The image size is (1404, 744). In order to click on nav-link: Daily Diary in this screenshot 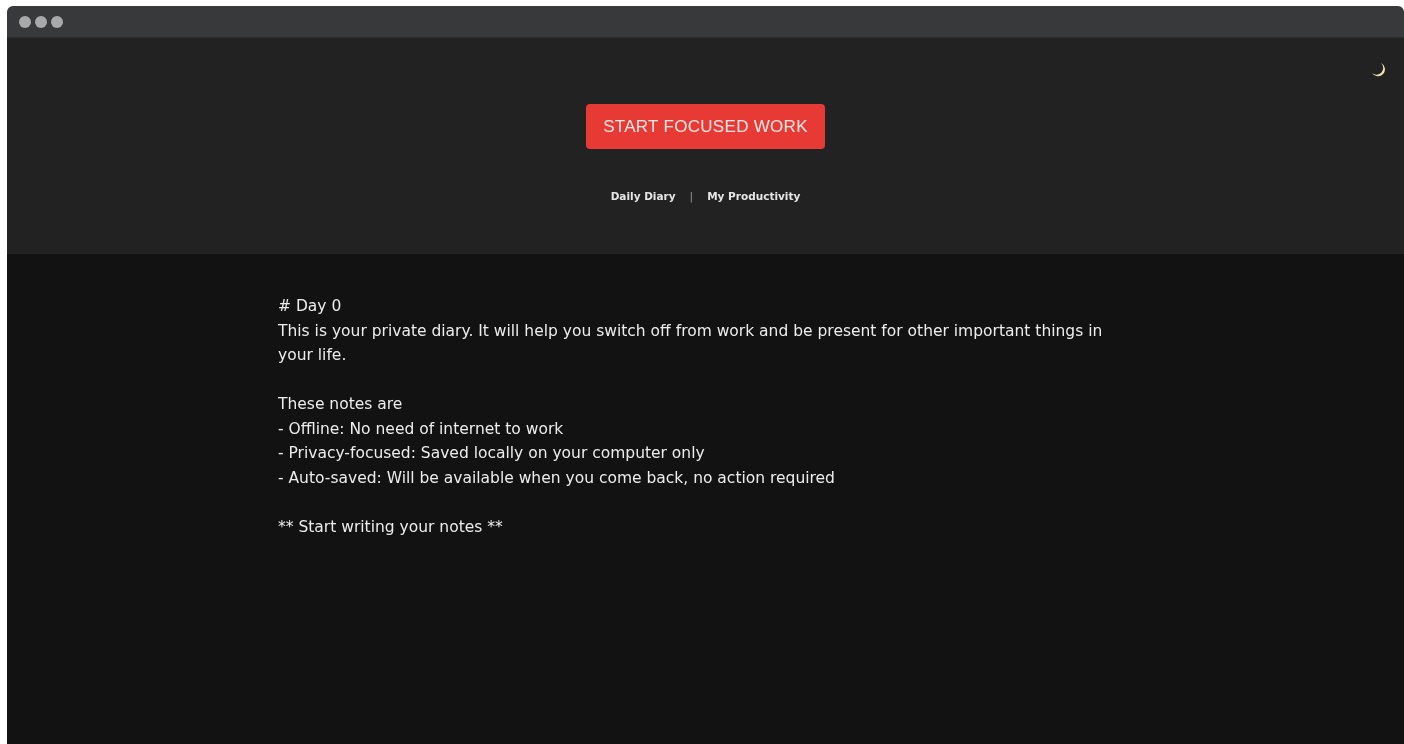, I will do `click(643, 196)`.